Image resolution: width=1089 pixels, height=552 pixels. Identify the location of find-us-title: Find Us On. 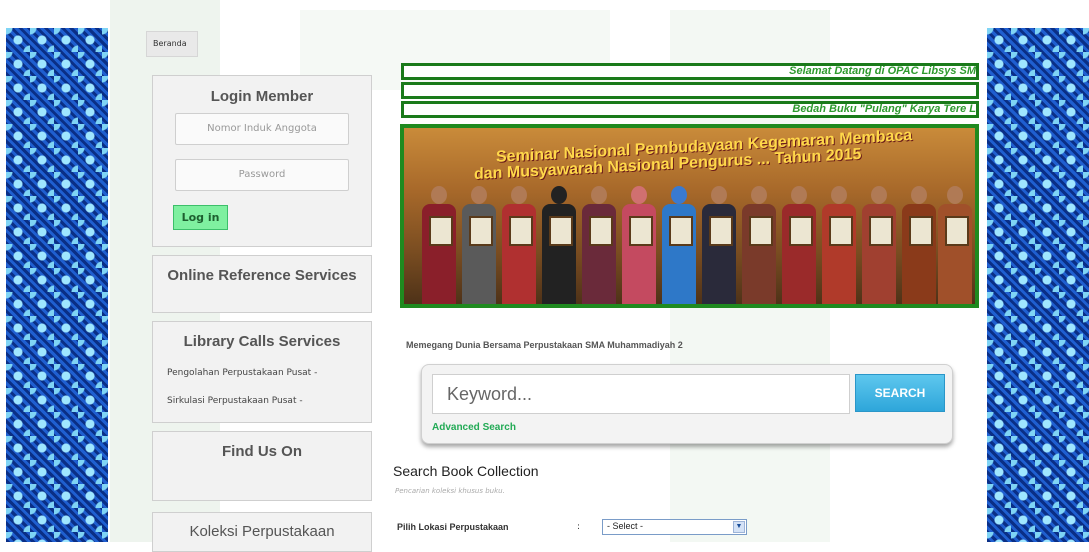
(262, 451).